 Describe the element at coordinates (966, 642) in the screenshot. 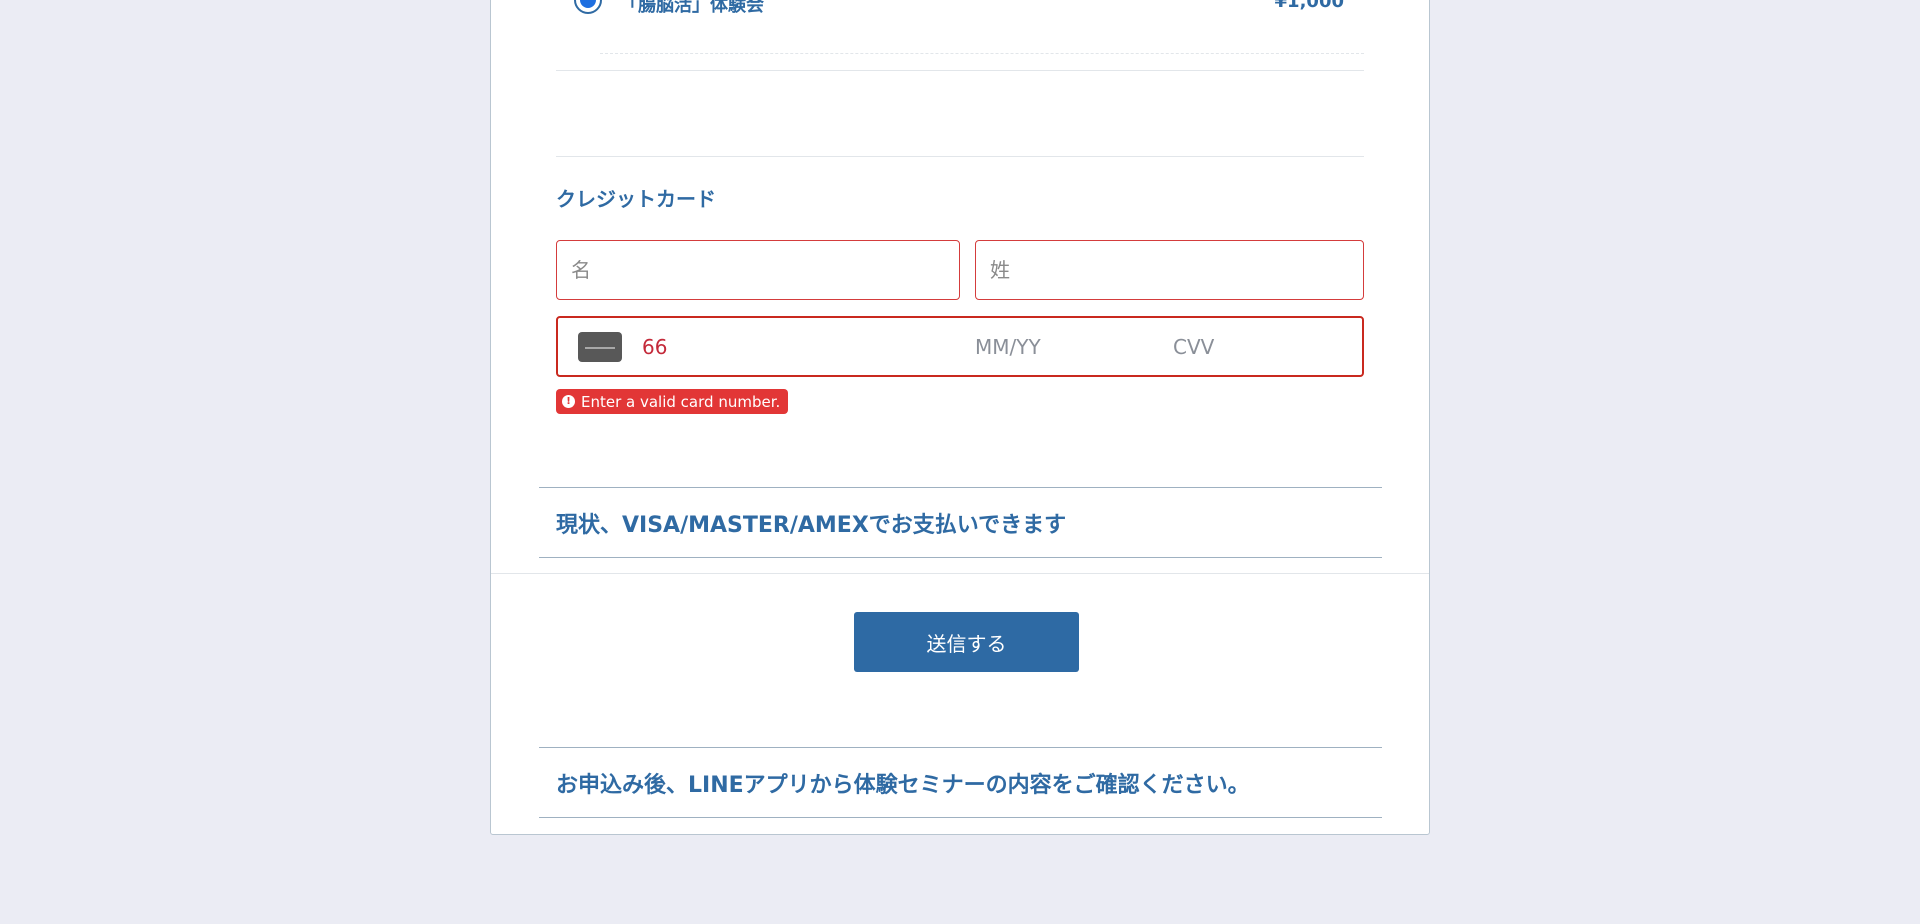

I see `submit-button: 送信する` at that location.